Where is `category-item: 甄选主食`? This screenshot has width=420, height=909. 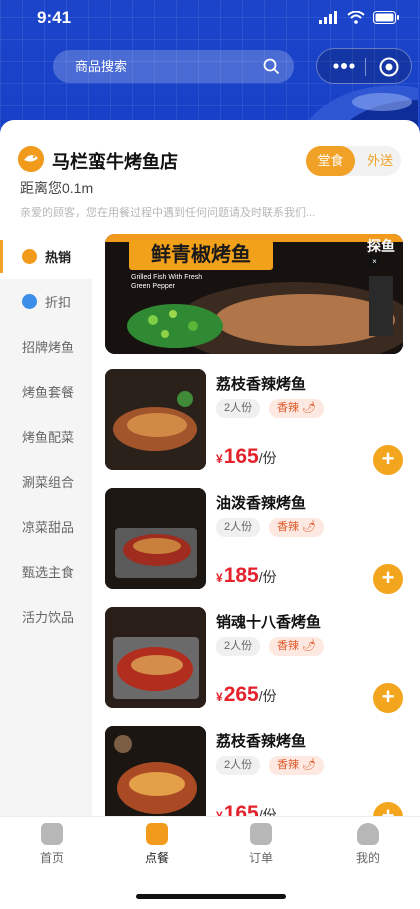
category-item: 甄选主食 is located at coordinates (46, 571).